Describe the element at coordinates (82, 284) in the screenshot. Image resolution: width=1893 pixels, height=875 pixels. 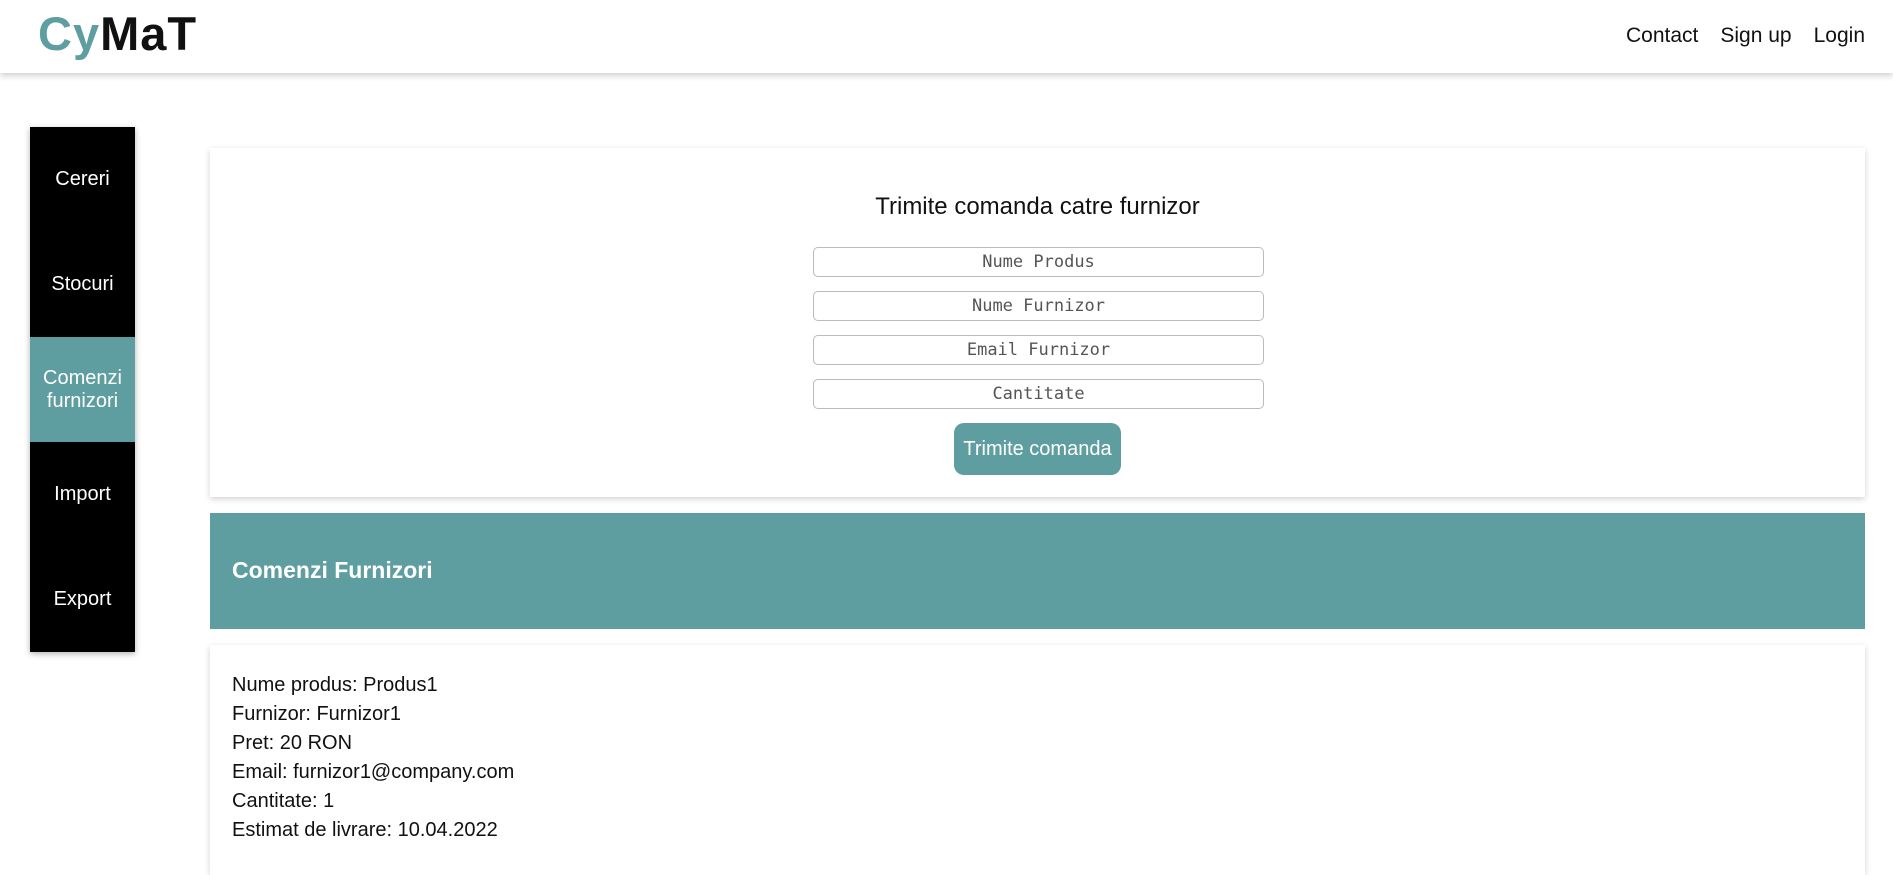
I see `sidebar-item-stocuri: Stocuri` at that location.